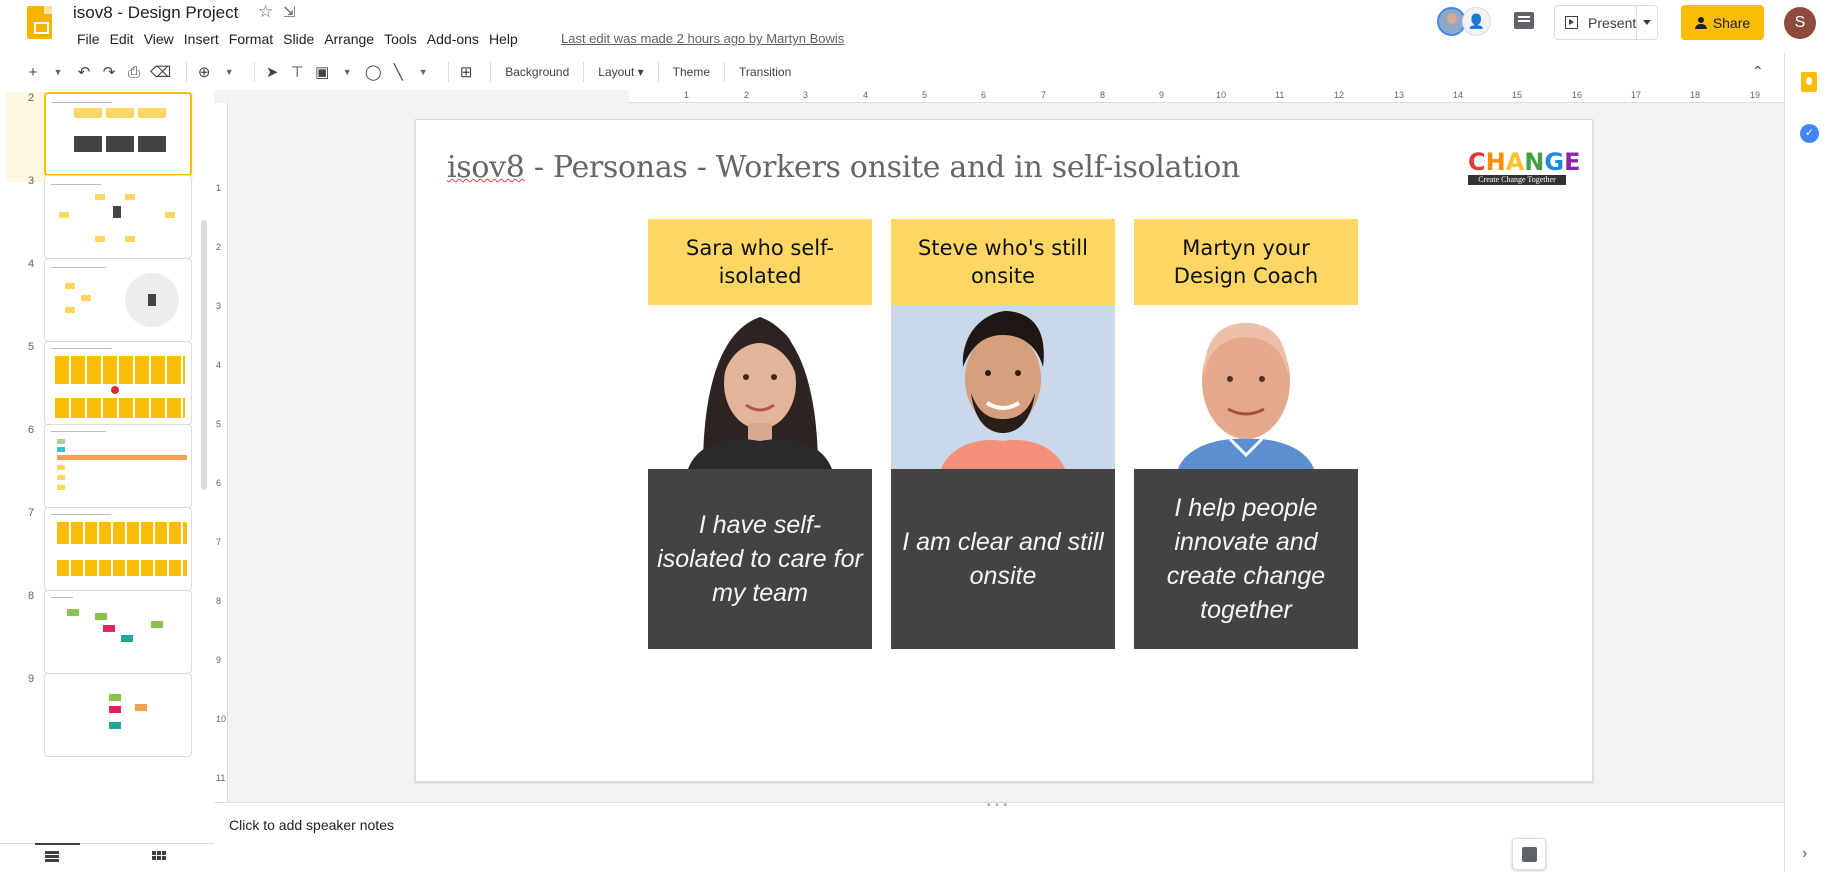  Describe the element at coordinates (1003, 262) in the screenshot. I see `persona-name: Steve who's still onsite` at that location.